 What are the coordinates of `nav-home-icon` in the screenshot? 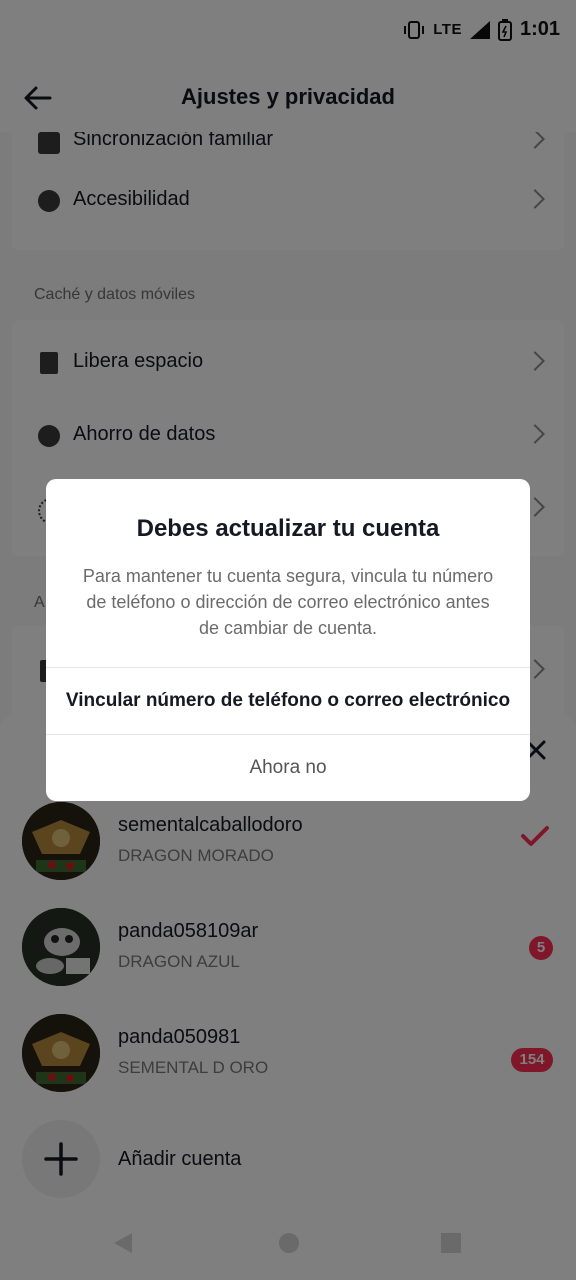 It's located at (289, 1243).